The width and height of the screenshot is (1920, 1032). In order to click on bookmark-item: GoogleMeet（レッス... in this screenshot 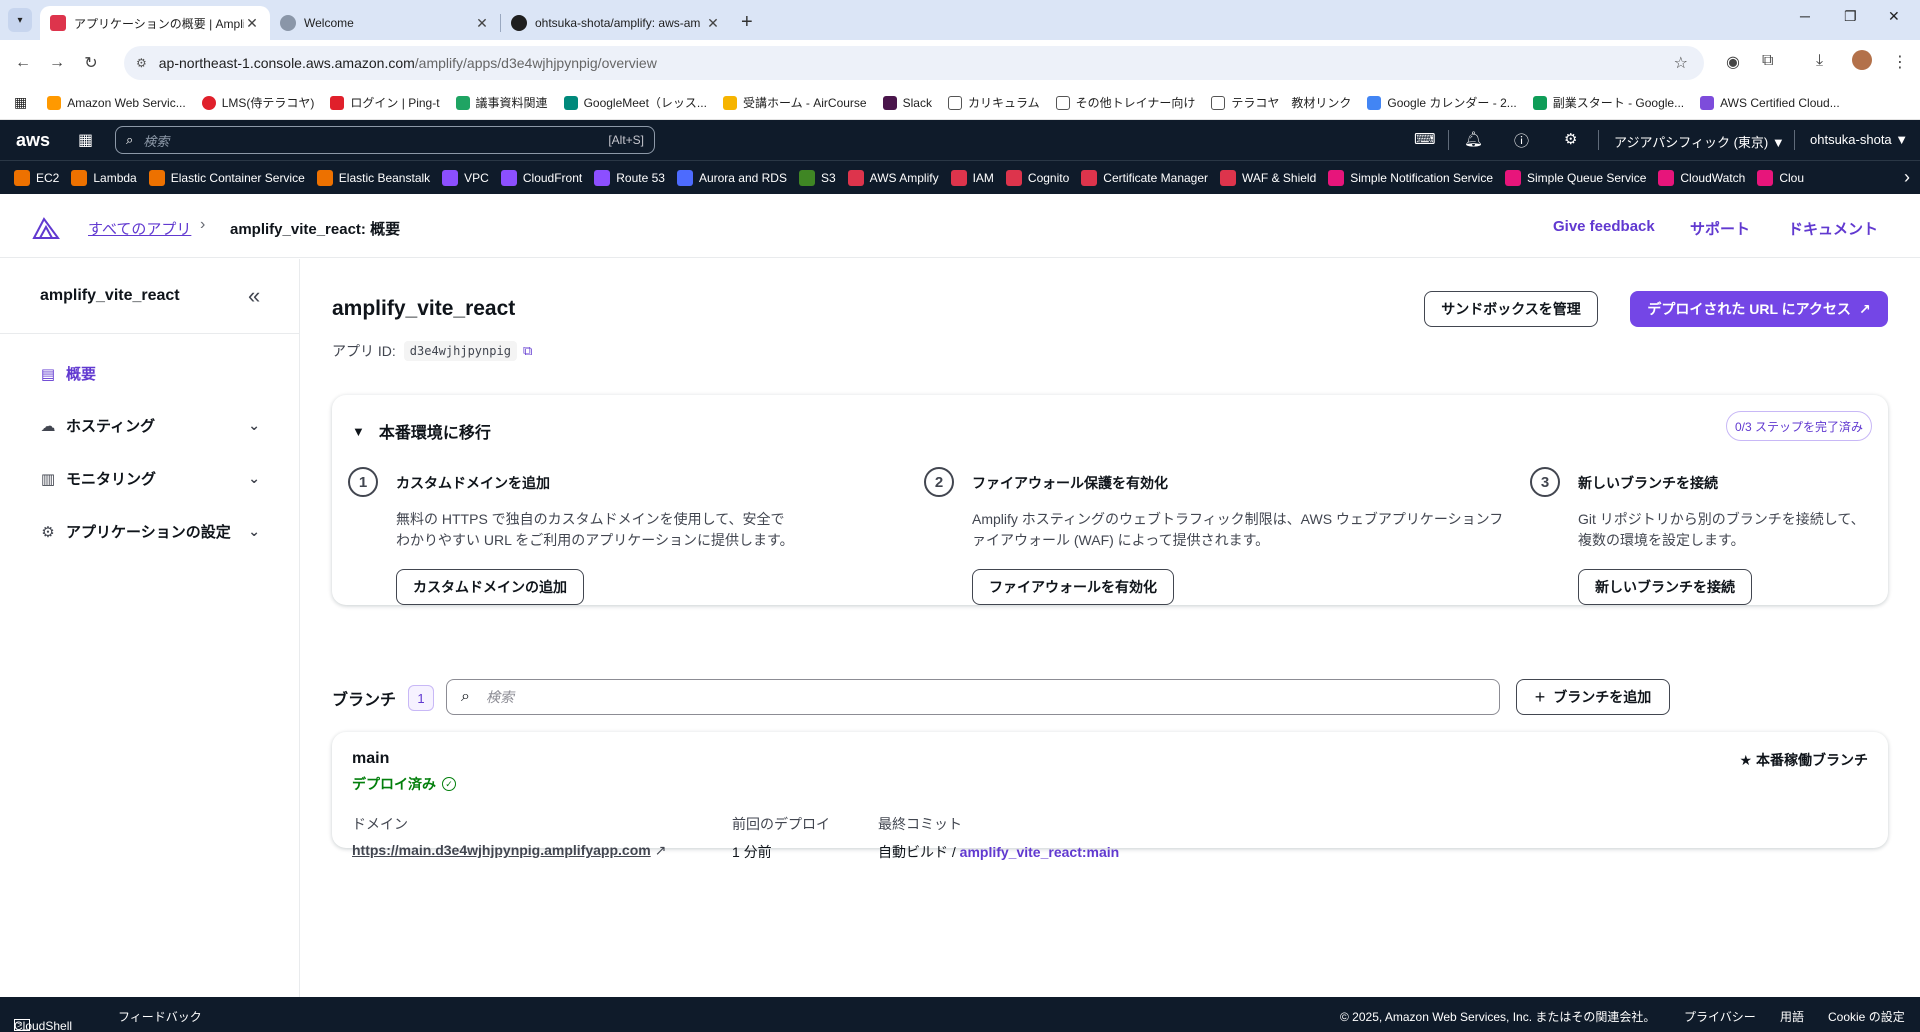, I will do `click(635, 102)`.